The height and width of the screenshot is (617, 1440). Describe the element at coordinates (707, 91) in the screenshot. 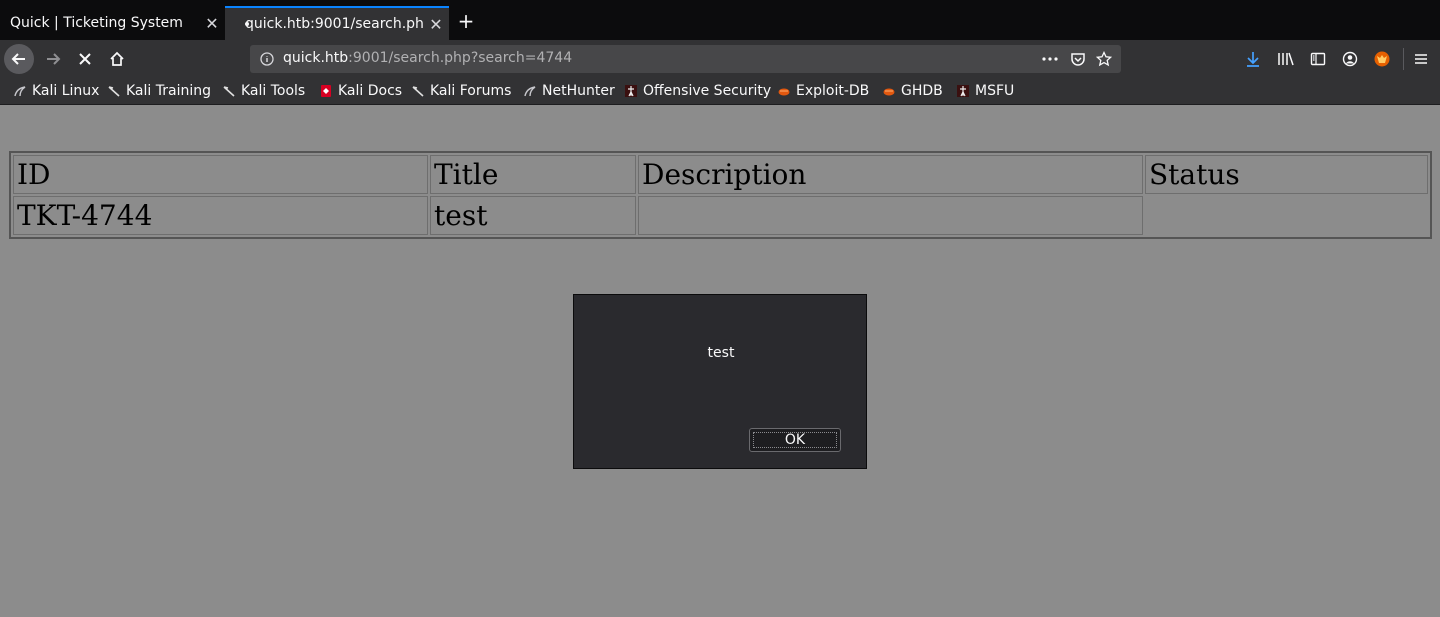

I see `bookmark-label: Offensive Security` at that location.